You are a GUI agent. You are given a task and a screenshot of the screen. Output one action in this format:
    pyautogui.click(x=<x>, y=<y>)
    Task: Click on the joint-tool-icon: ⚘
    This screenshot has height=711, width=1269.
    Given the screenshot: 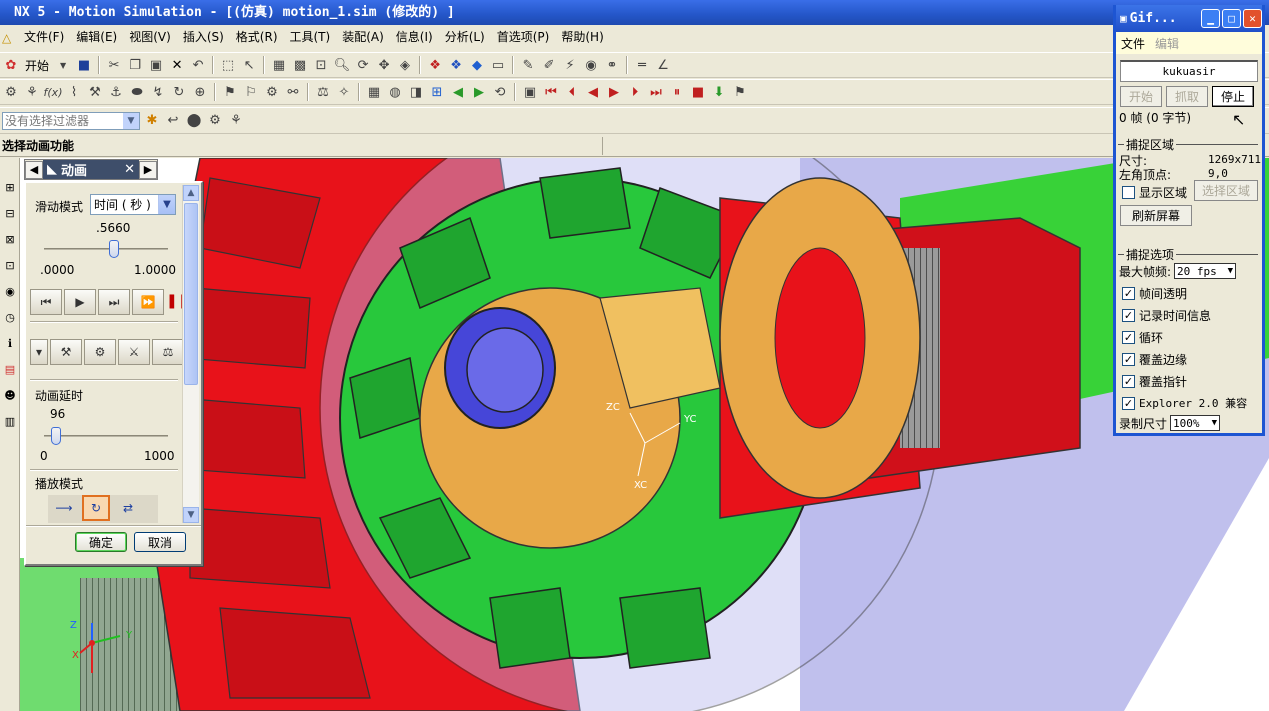 What is the action you would take?
    pyautogui.click(x=32, y=92)
    